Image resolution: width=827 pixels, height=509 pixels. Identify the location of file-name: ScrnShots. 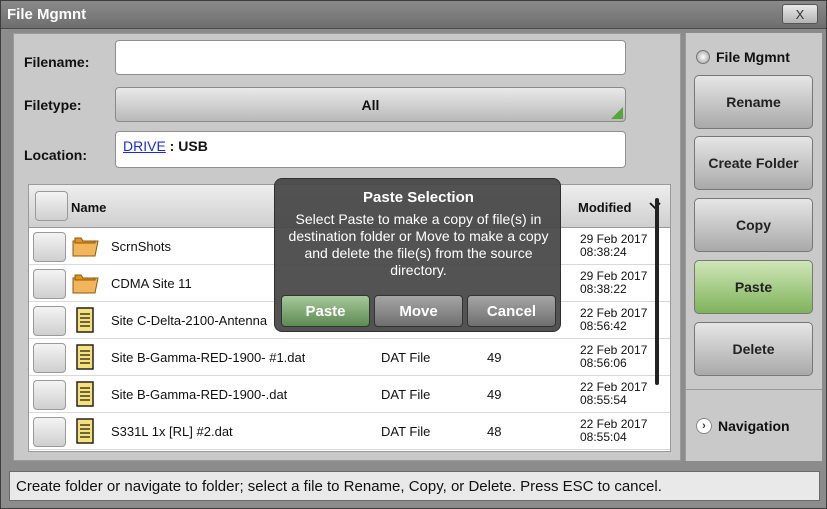
(141, 246).